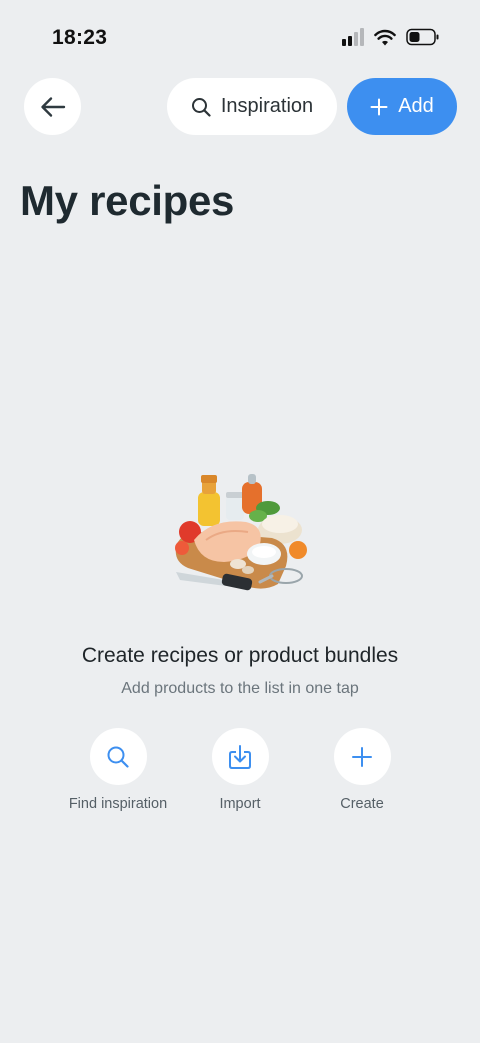  Describe the element at coordinates (416, 106) in the screenshot. I see `add-label: Add` at that location.